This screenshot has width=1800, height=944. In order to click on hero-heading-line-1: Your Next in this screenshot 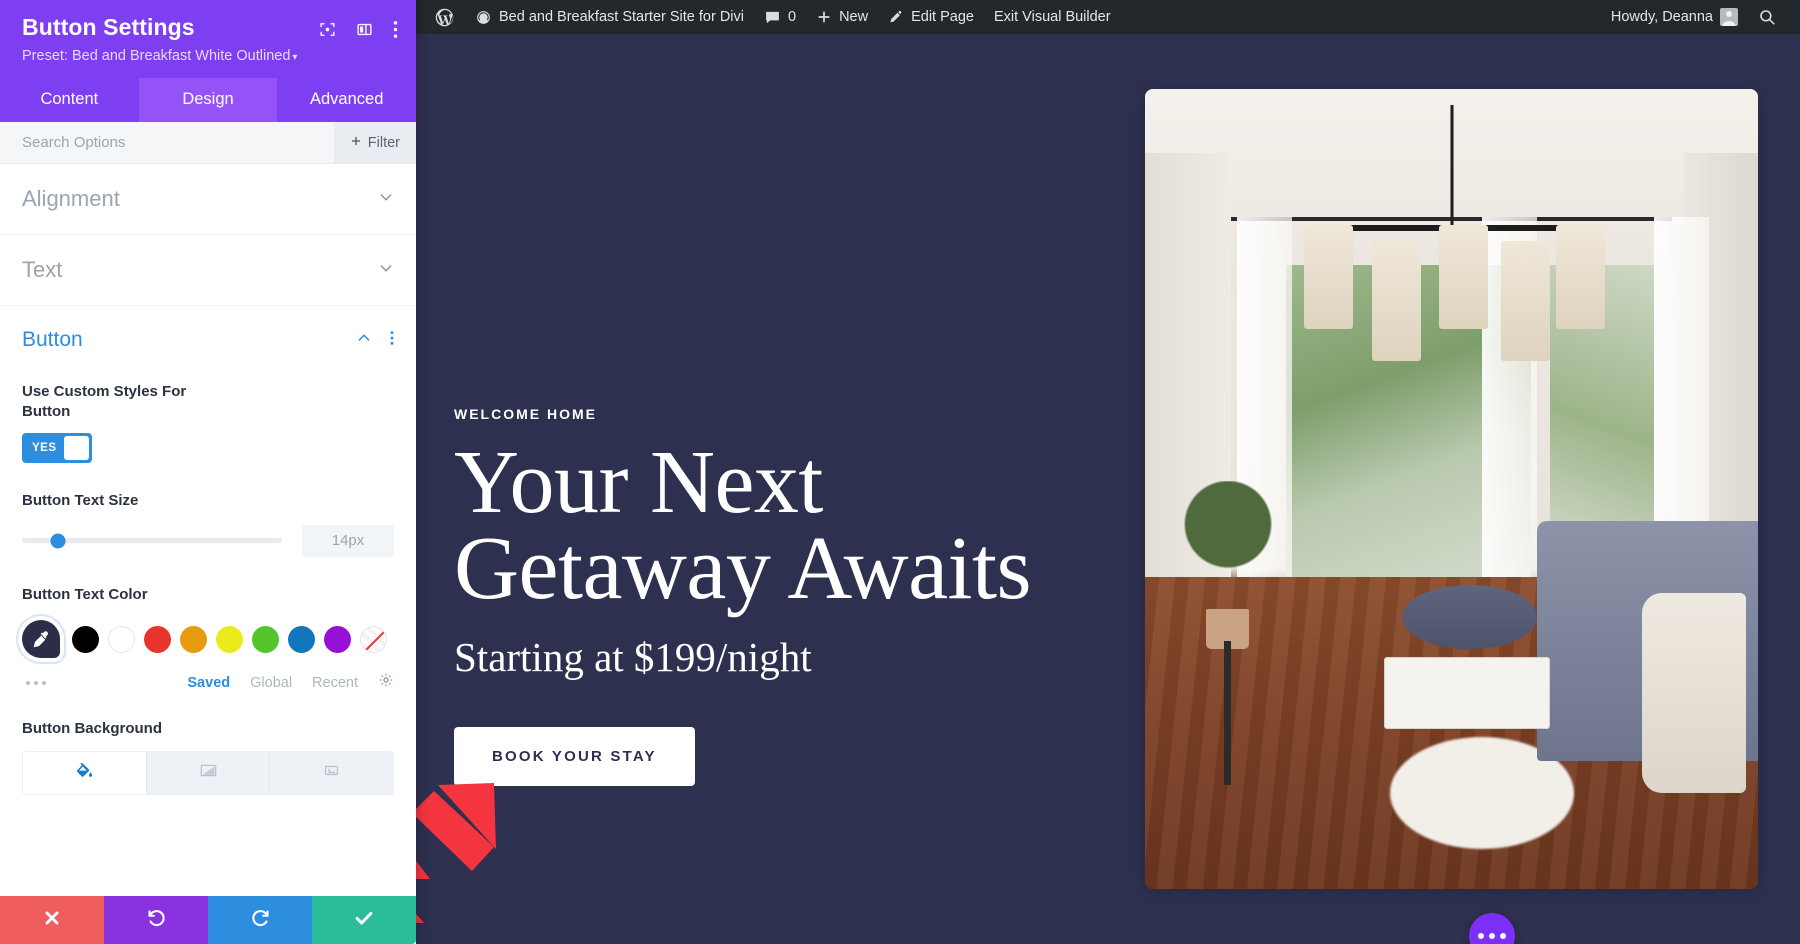, I will do `click(638, 482)`.